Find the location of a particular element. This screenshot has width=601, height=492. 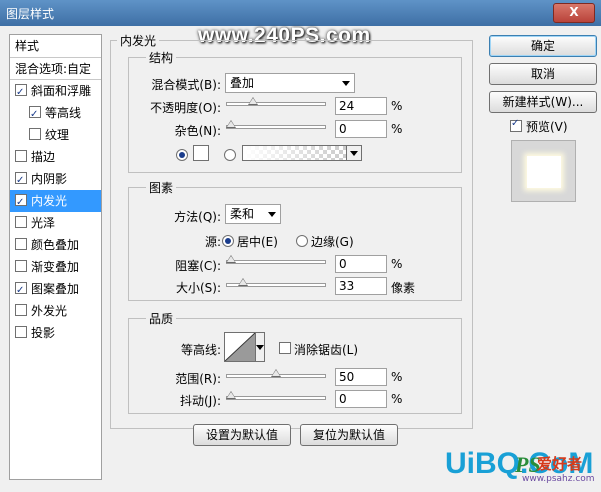

opacity-input: 24 is located at coordinates (361, 106).